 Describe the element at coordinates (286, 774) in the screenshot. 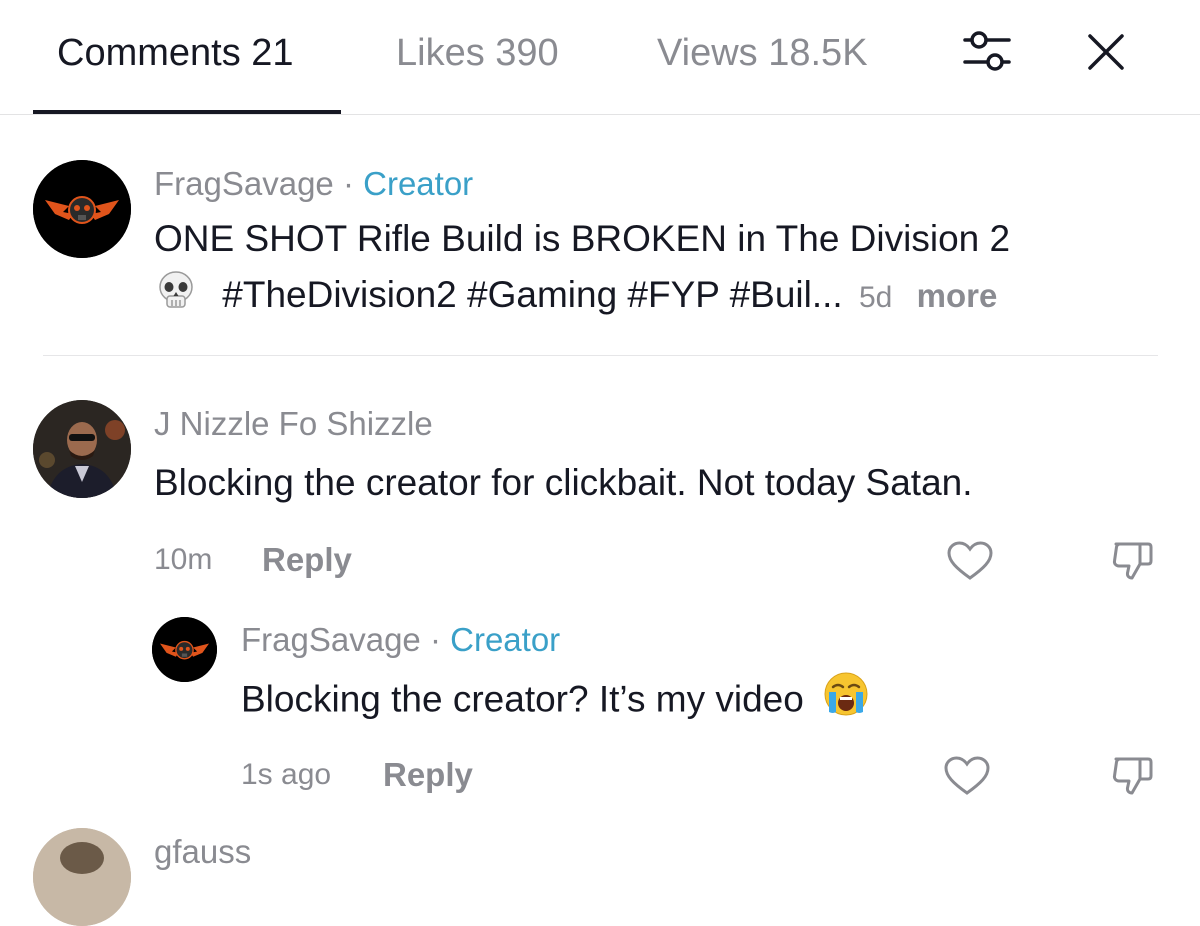

I see `reply-timestamp: 1s ago` at that location.